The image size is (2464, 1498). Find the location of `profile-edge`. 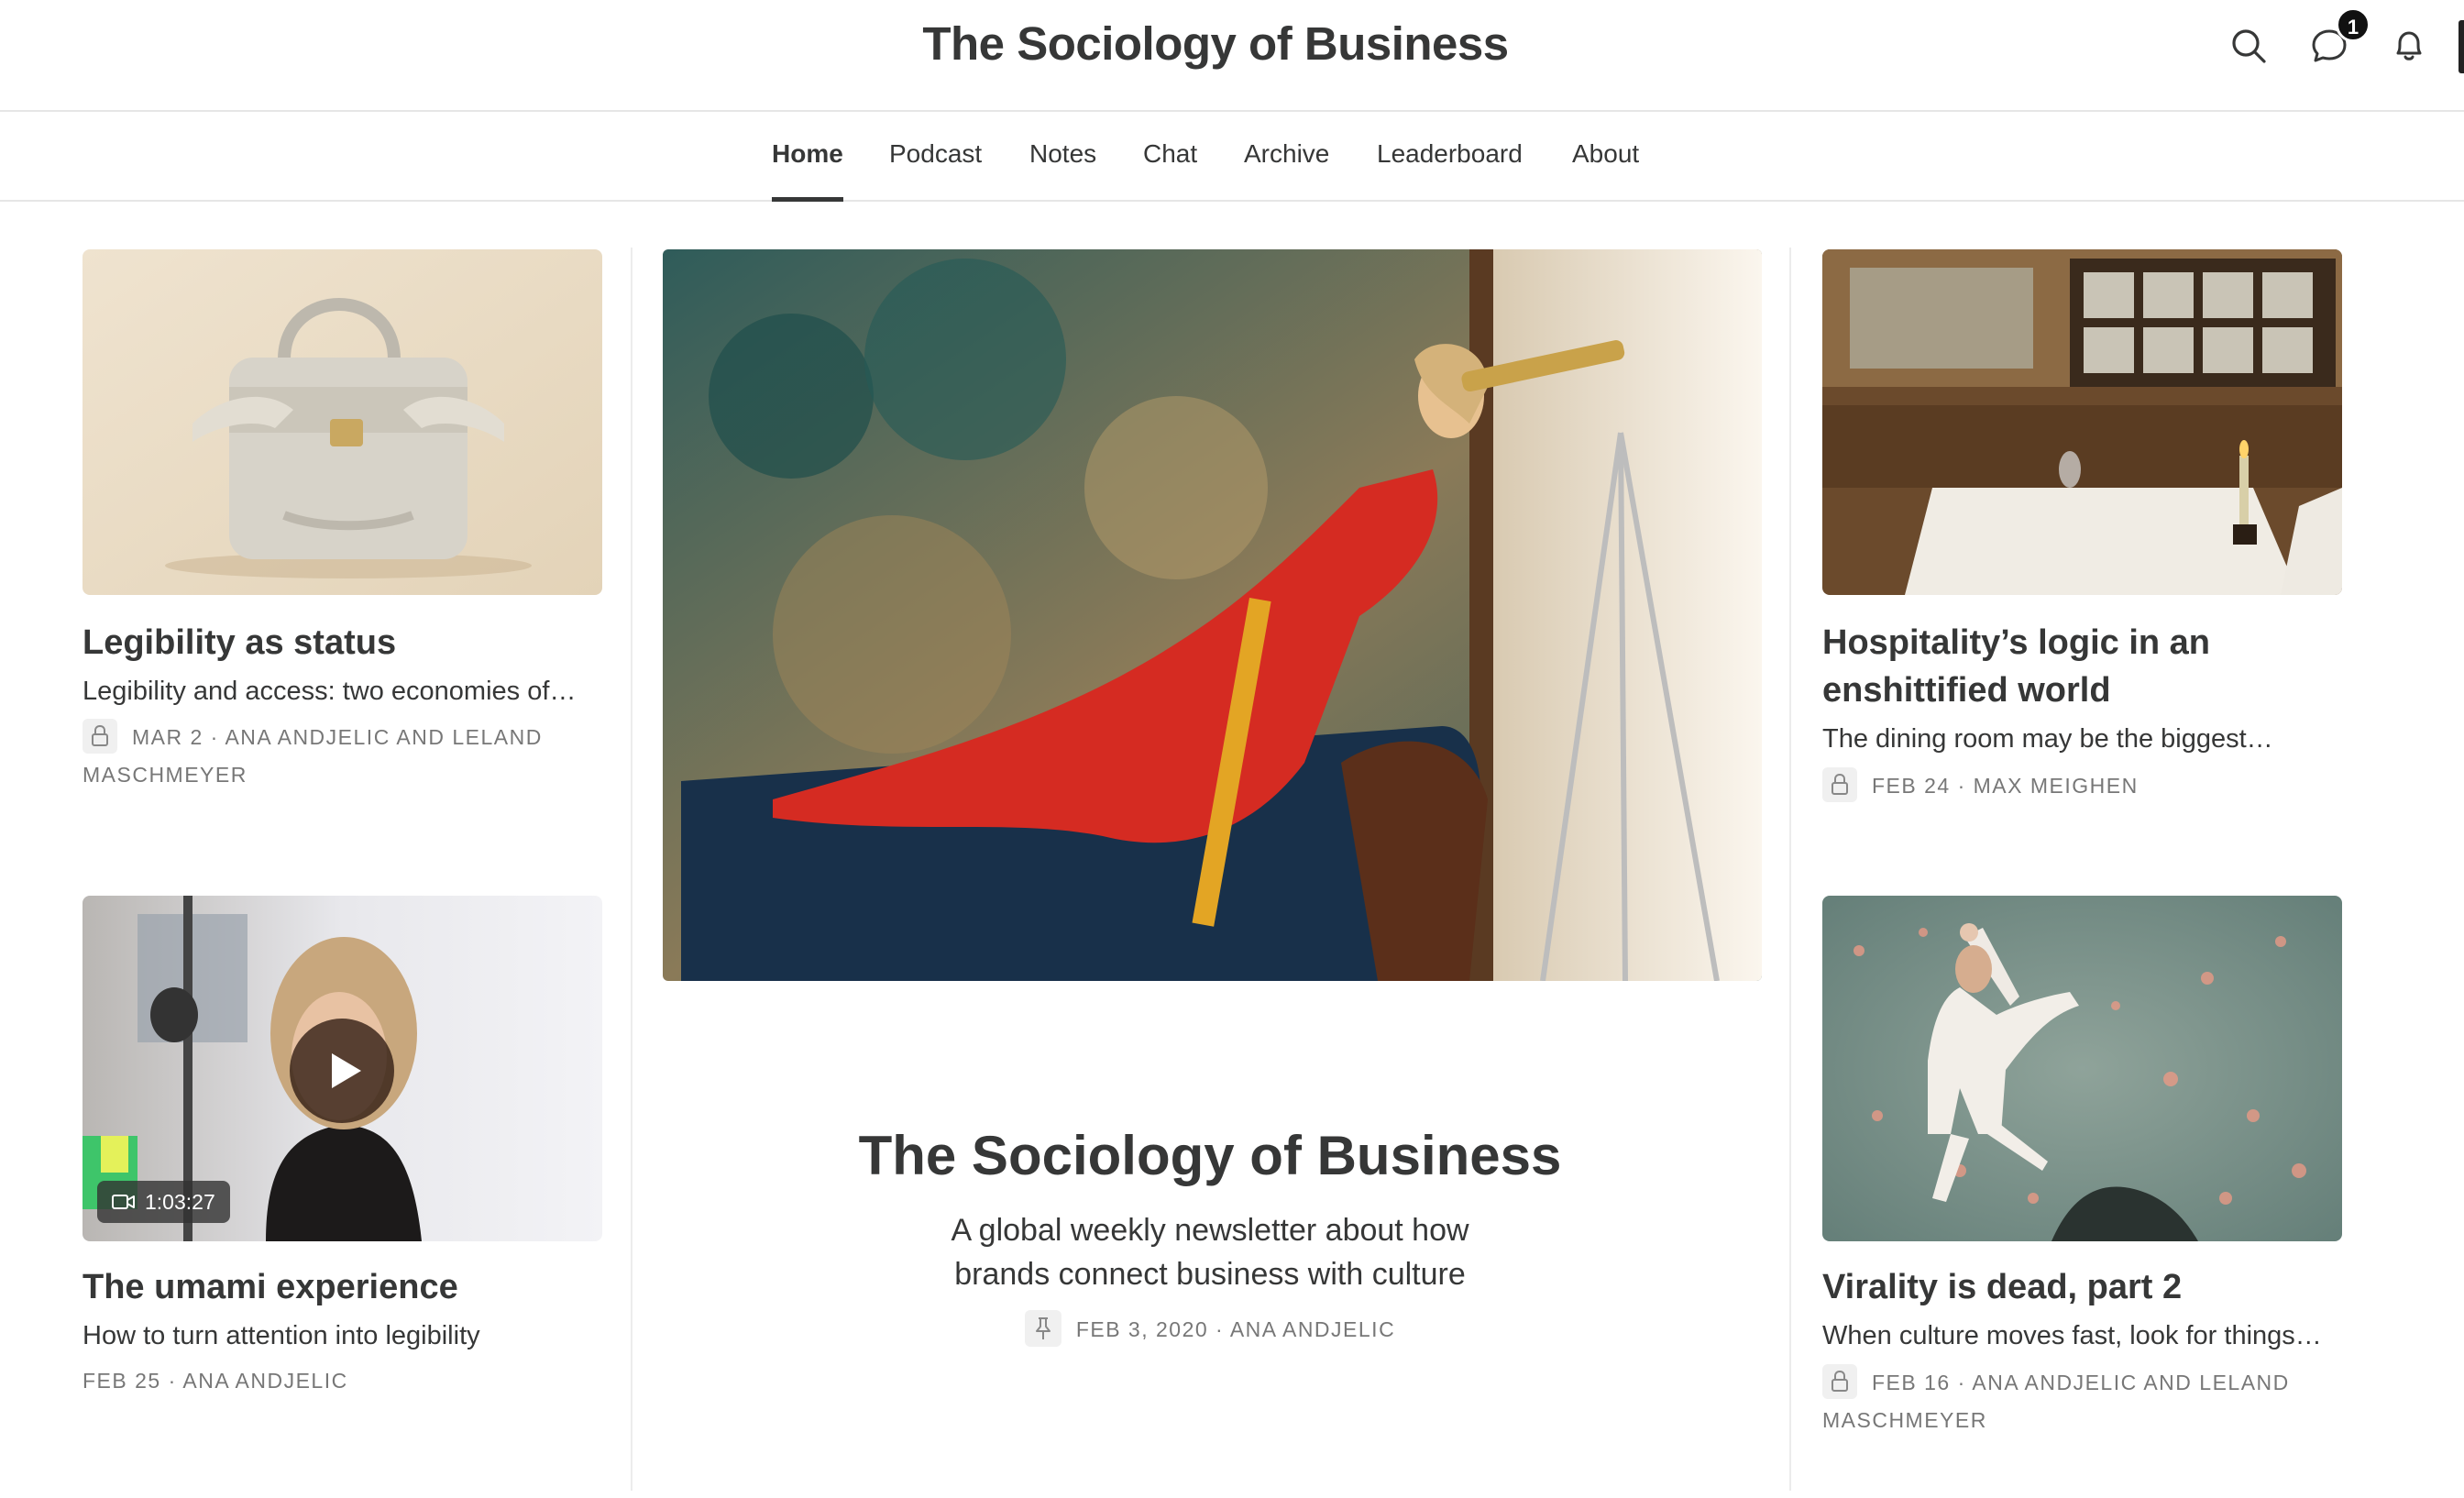

profile-edge is located at coordinates (2461, 46).